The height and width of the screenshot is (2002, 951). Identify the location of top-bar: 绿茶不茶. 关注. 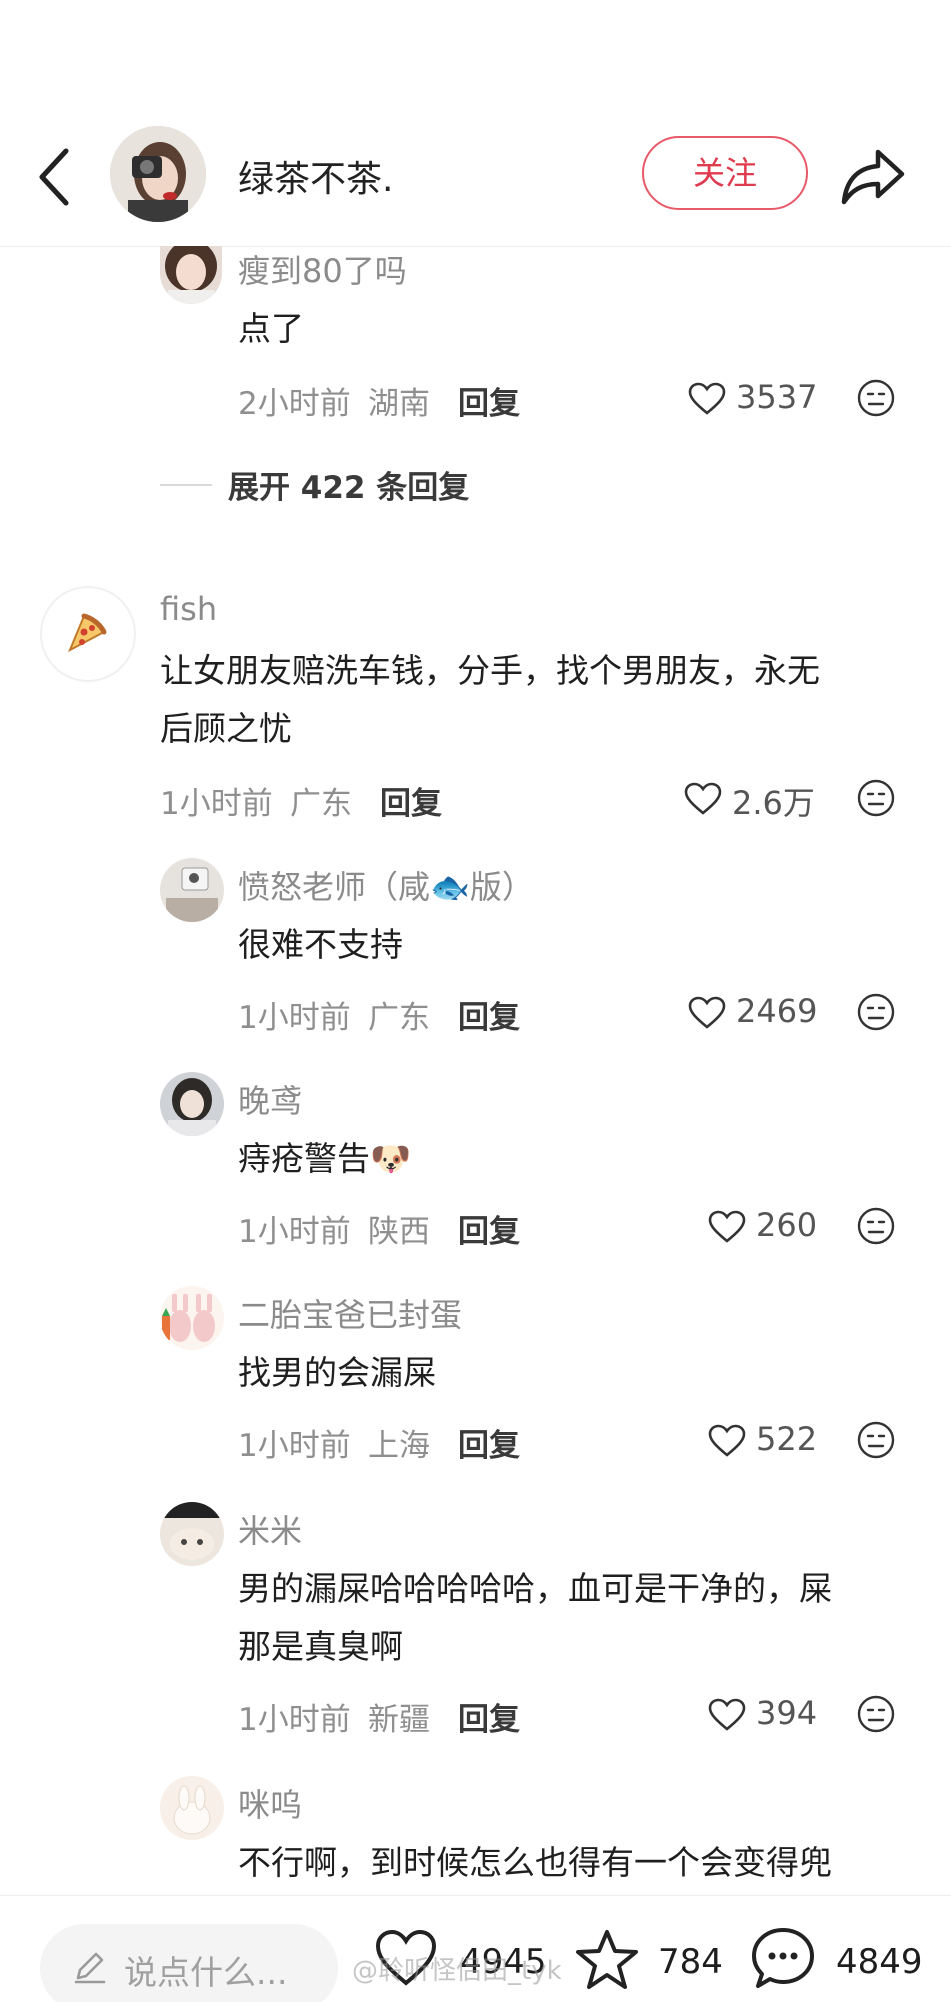
(475, 178).